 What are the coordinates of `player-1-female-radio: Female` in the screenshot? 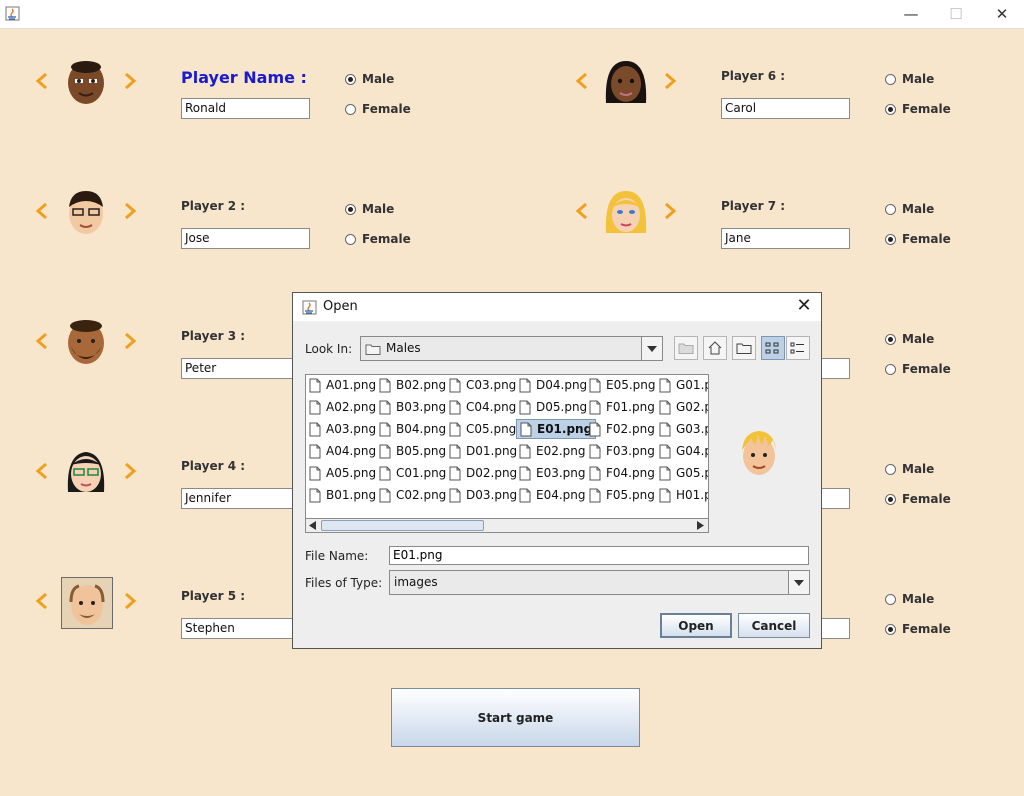 It's located at (378, 109).